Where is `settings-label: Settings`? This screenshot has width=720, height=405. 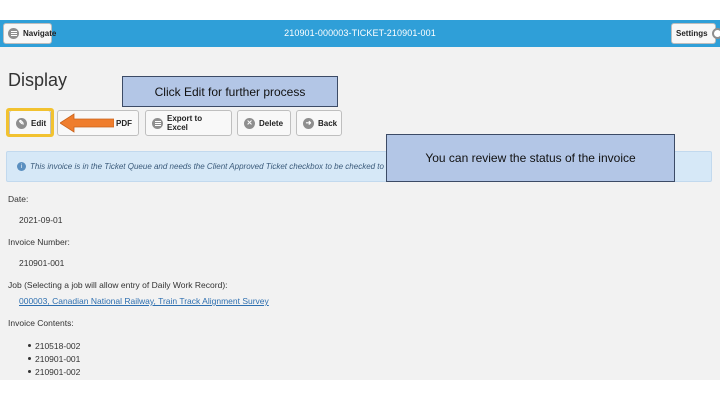
settings-label: Settings is located at coordinates (692, 33).